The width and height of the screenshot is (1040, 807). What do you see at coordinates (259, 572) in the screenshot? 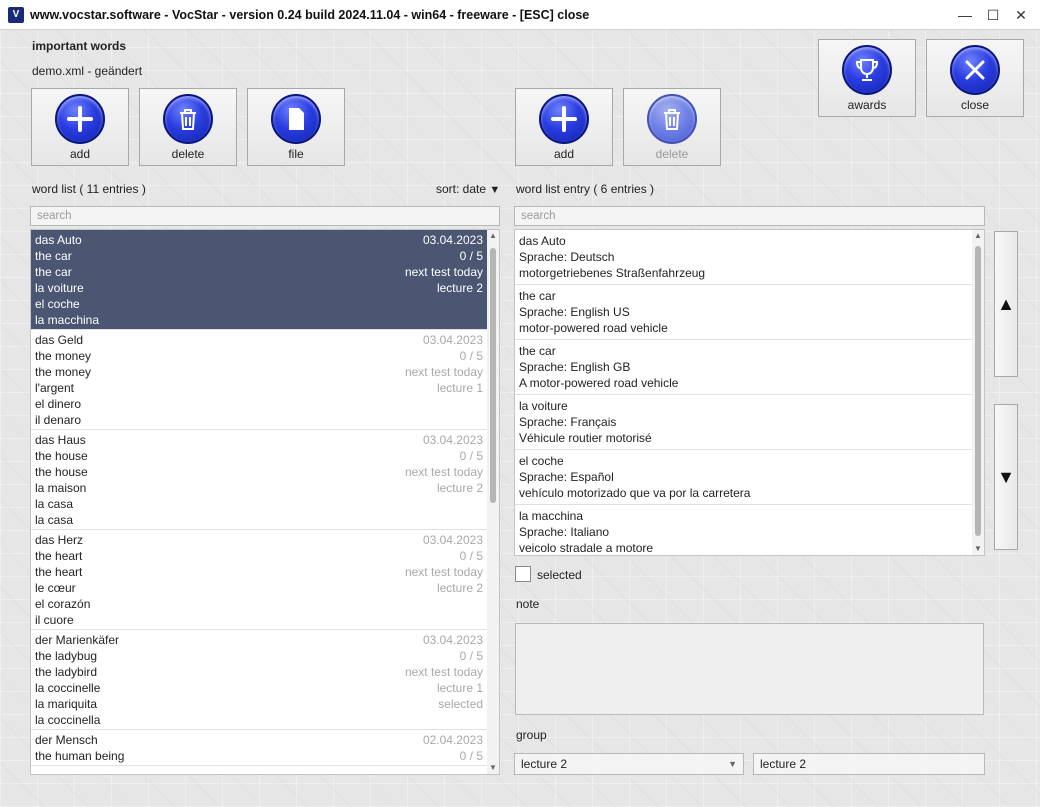
I see `word-line: the heart next test today` at bounding box center [259, 572].